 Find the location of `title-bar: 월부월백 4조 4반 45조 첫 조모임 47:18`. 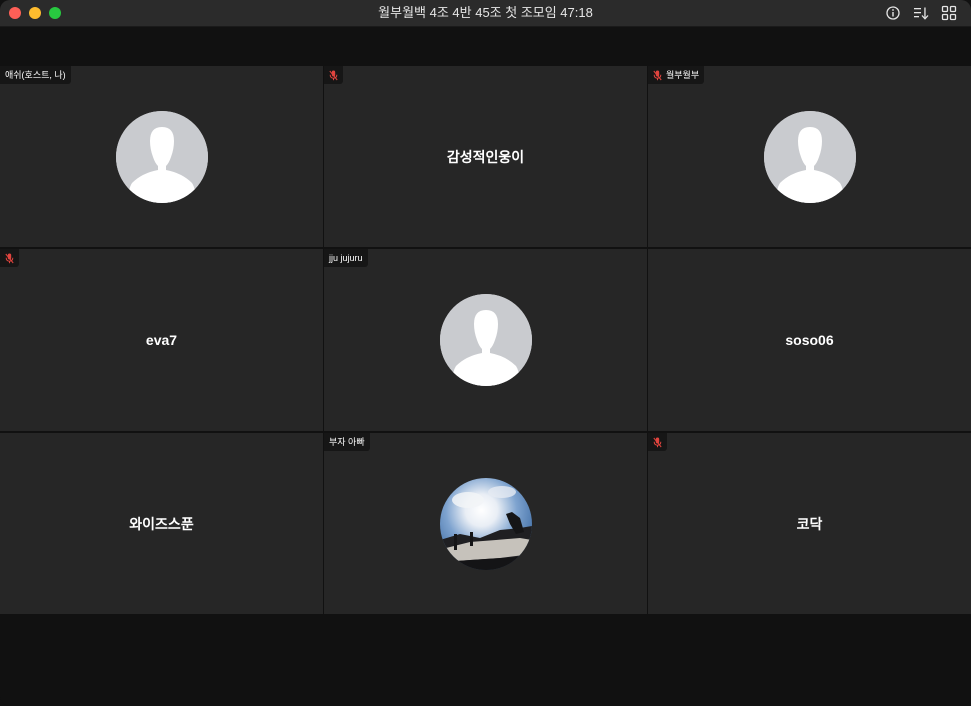

title-bar: 월부월백 4조 4반 45조 첫 조모임 47:18 is located at coordinates (485, 13).